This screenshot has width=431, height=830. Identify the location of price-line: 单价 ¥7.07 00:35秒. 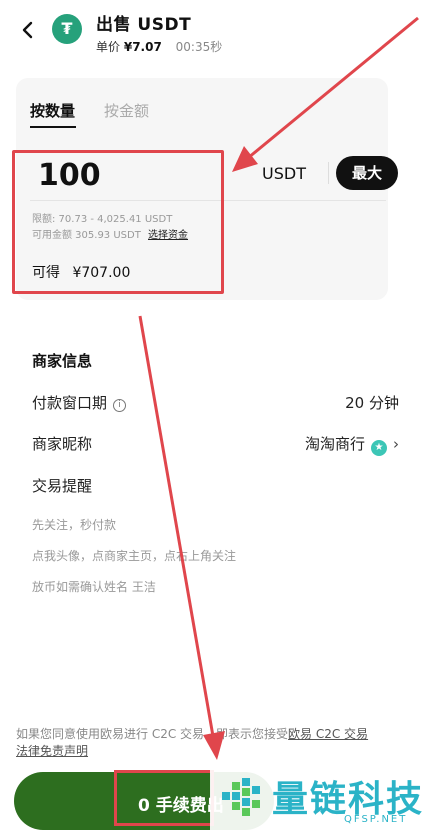
(159, 46).